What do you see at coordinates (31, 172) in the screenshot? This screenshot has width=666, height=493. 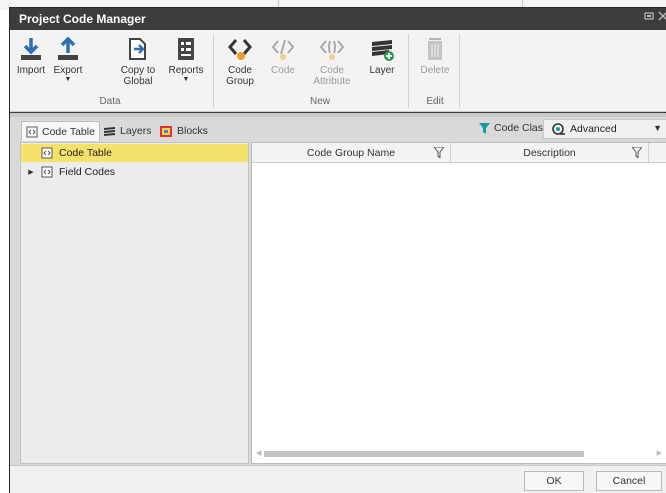 I see `expand-arrow-icon: ▶` at bounding box center [31, 172].